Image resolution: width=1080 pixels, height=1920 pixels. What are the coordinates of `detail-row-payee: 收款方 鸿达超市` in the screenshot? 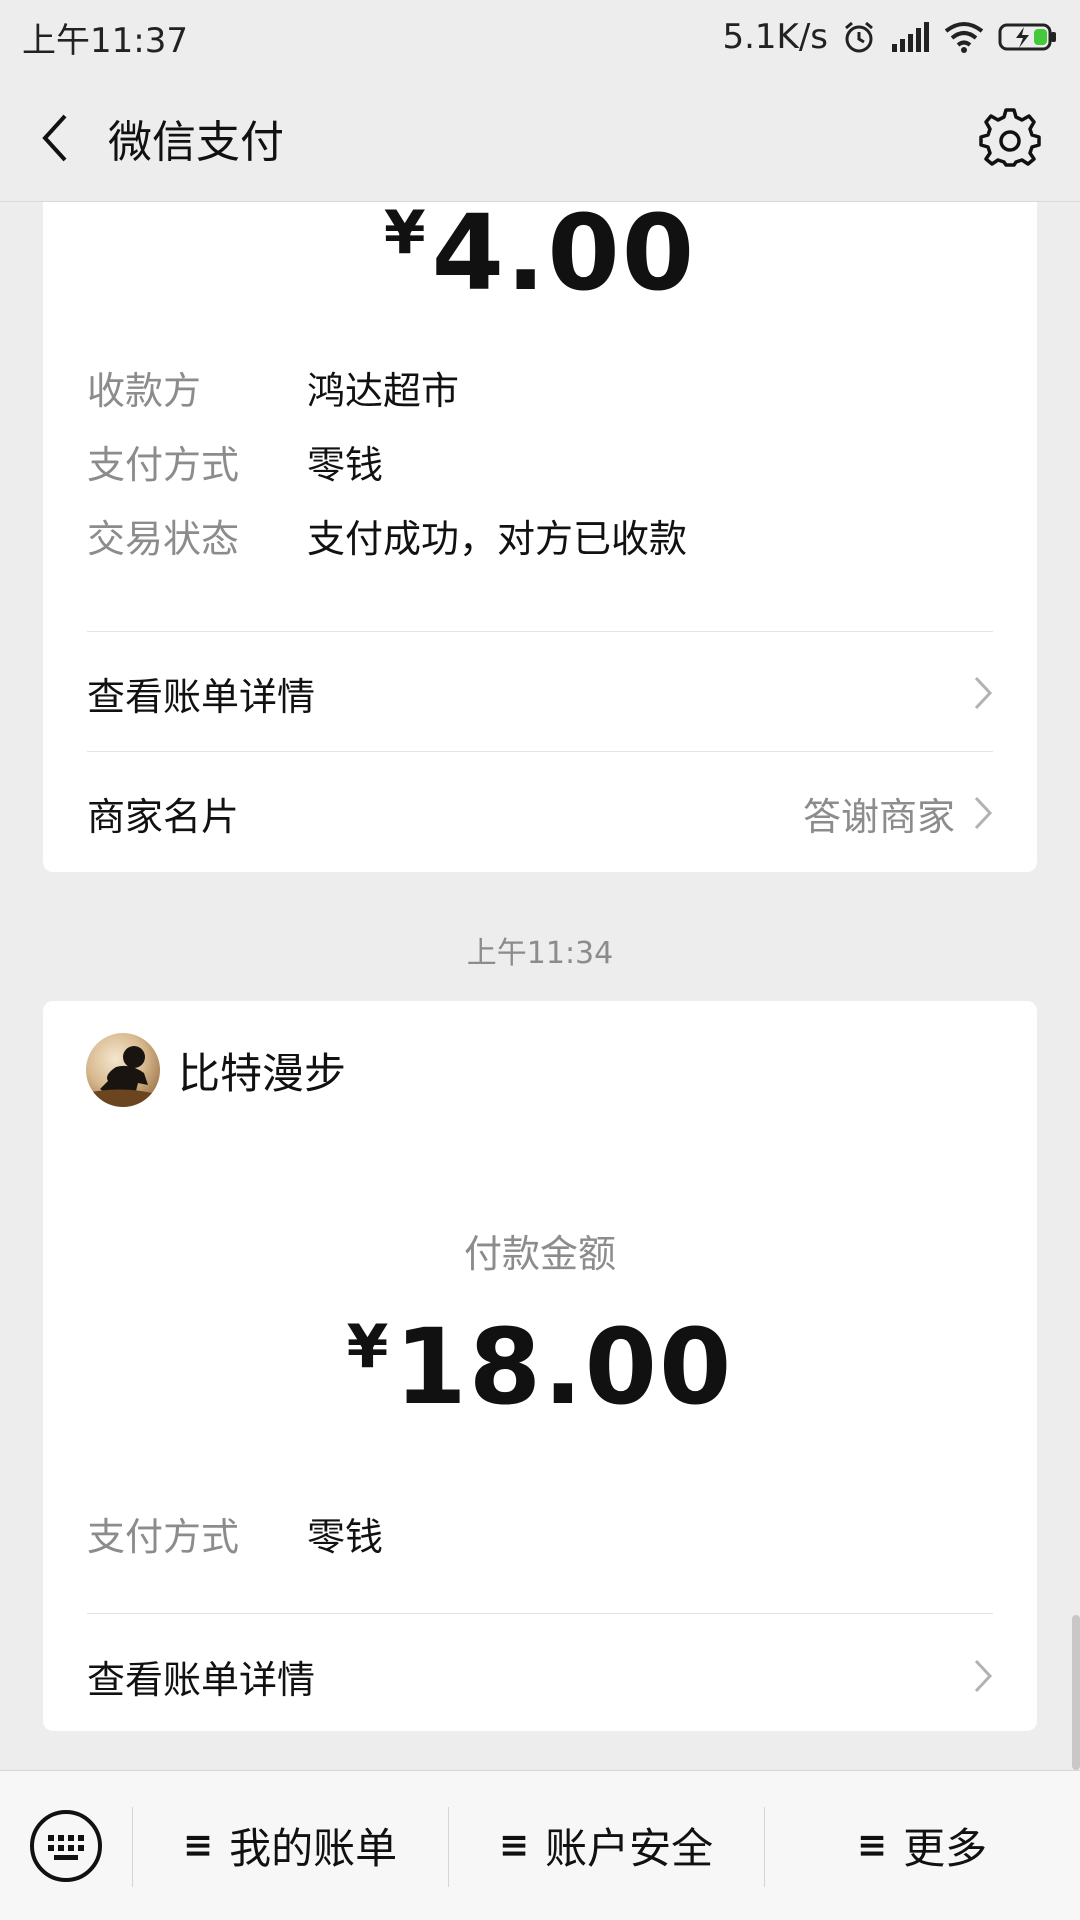 It's located at (273, 391).